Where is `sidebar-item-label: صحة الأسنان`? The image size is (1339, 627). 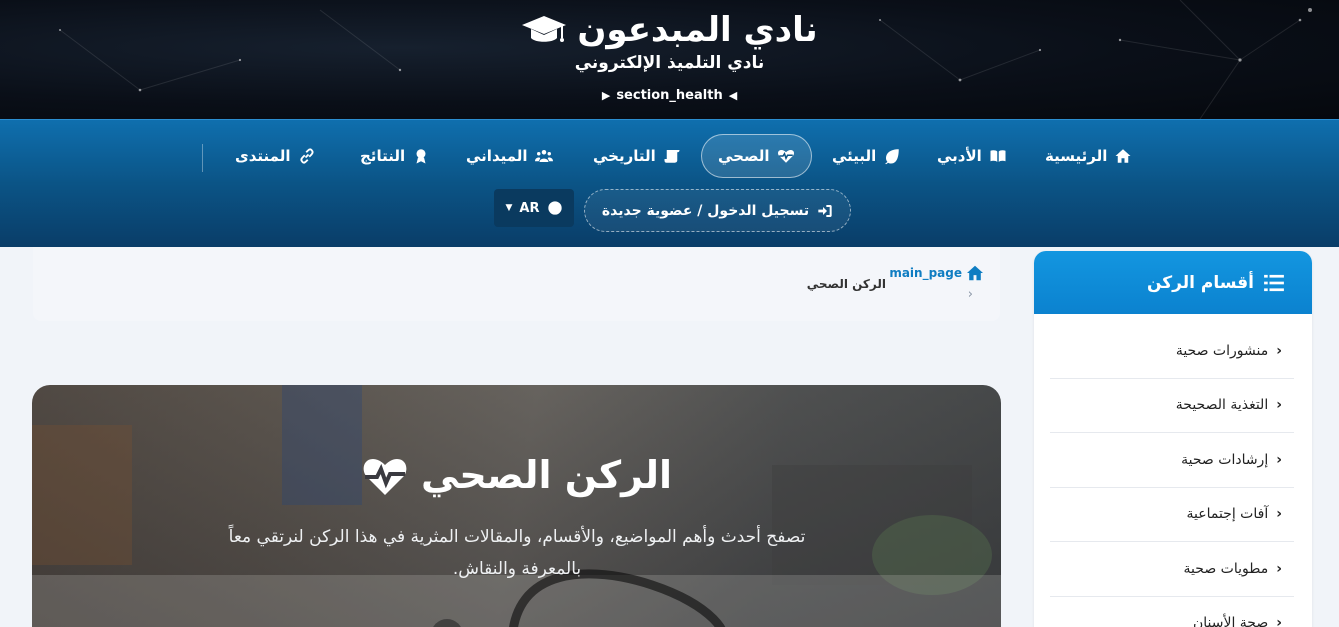
sidebar-item-label: صحة الأسنان is located at coordinates (1230, 621).